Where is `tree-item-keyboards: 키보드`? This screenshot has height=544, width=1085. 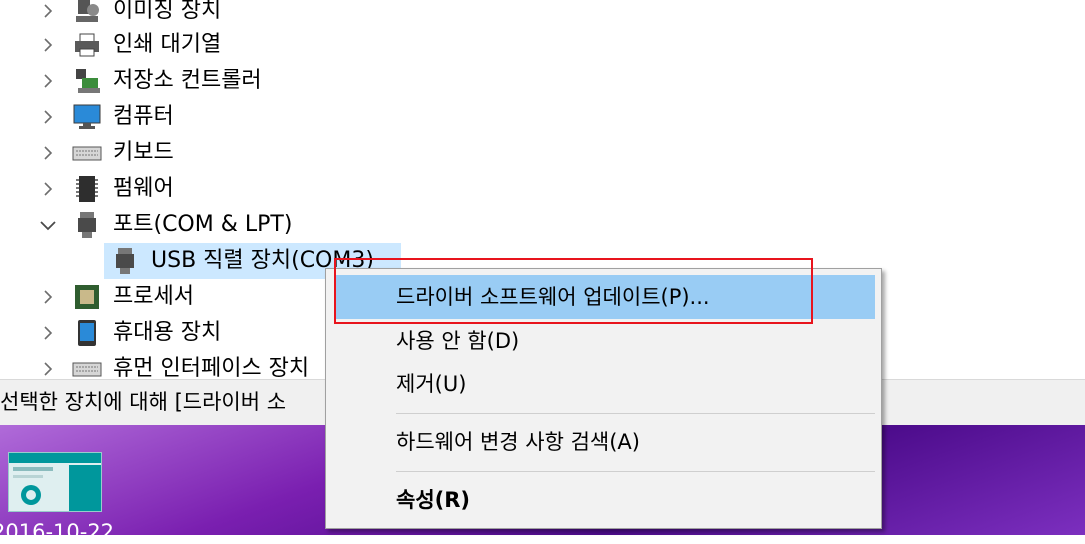 tree-item-keyboards: 키보드 is located at coordinates (200, 153).